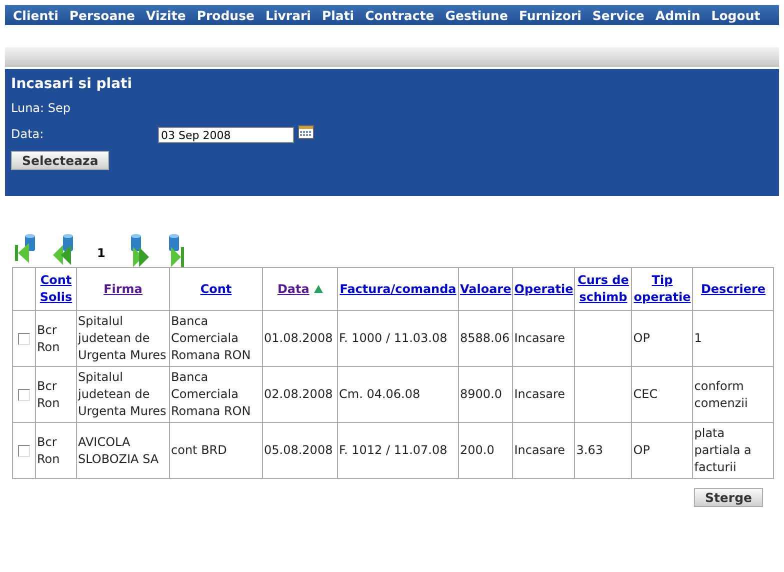  I want to click on table-cell: 1, so click(698, 338).